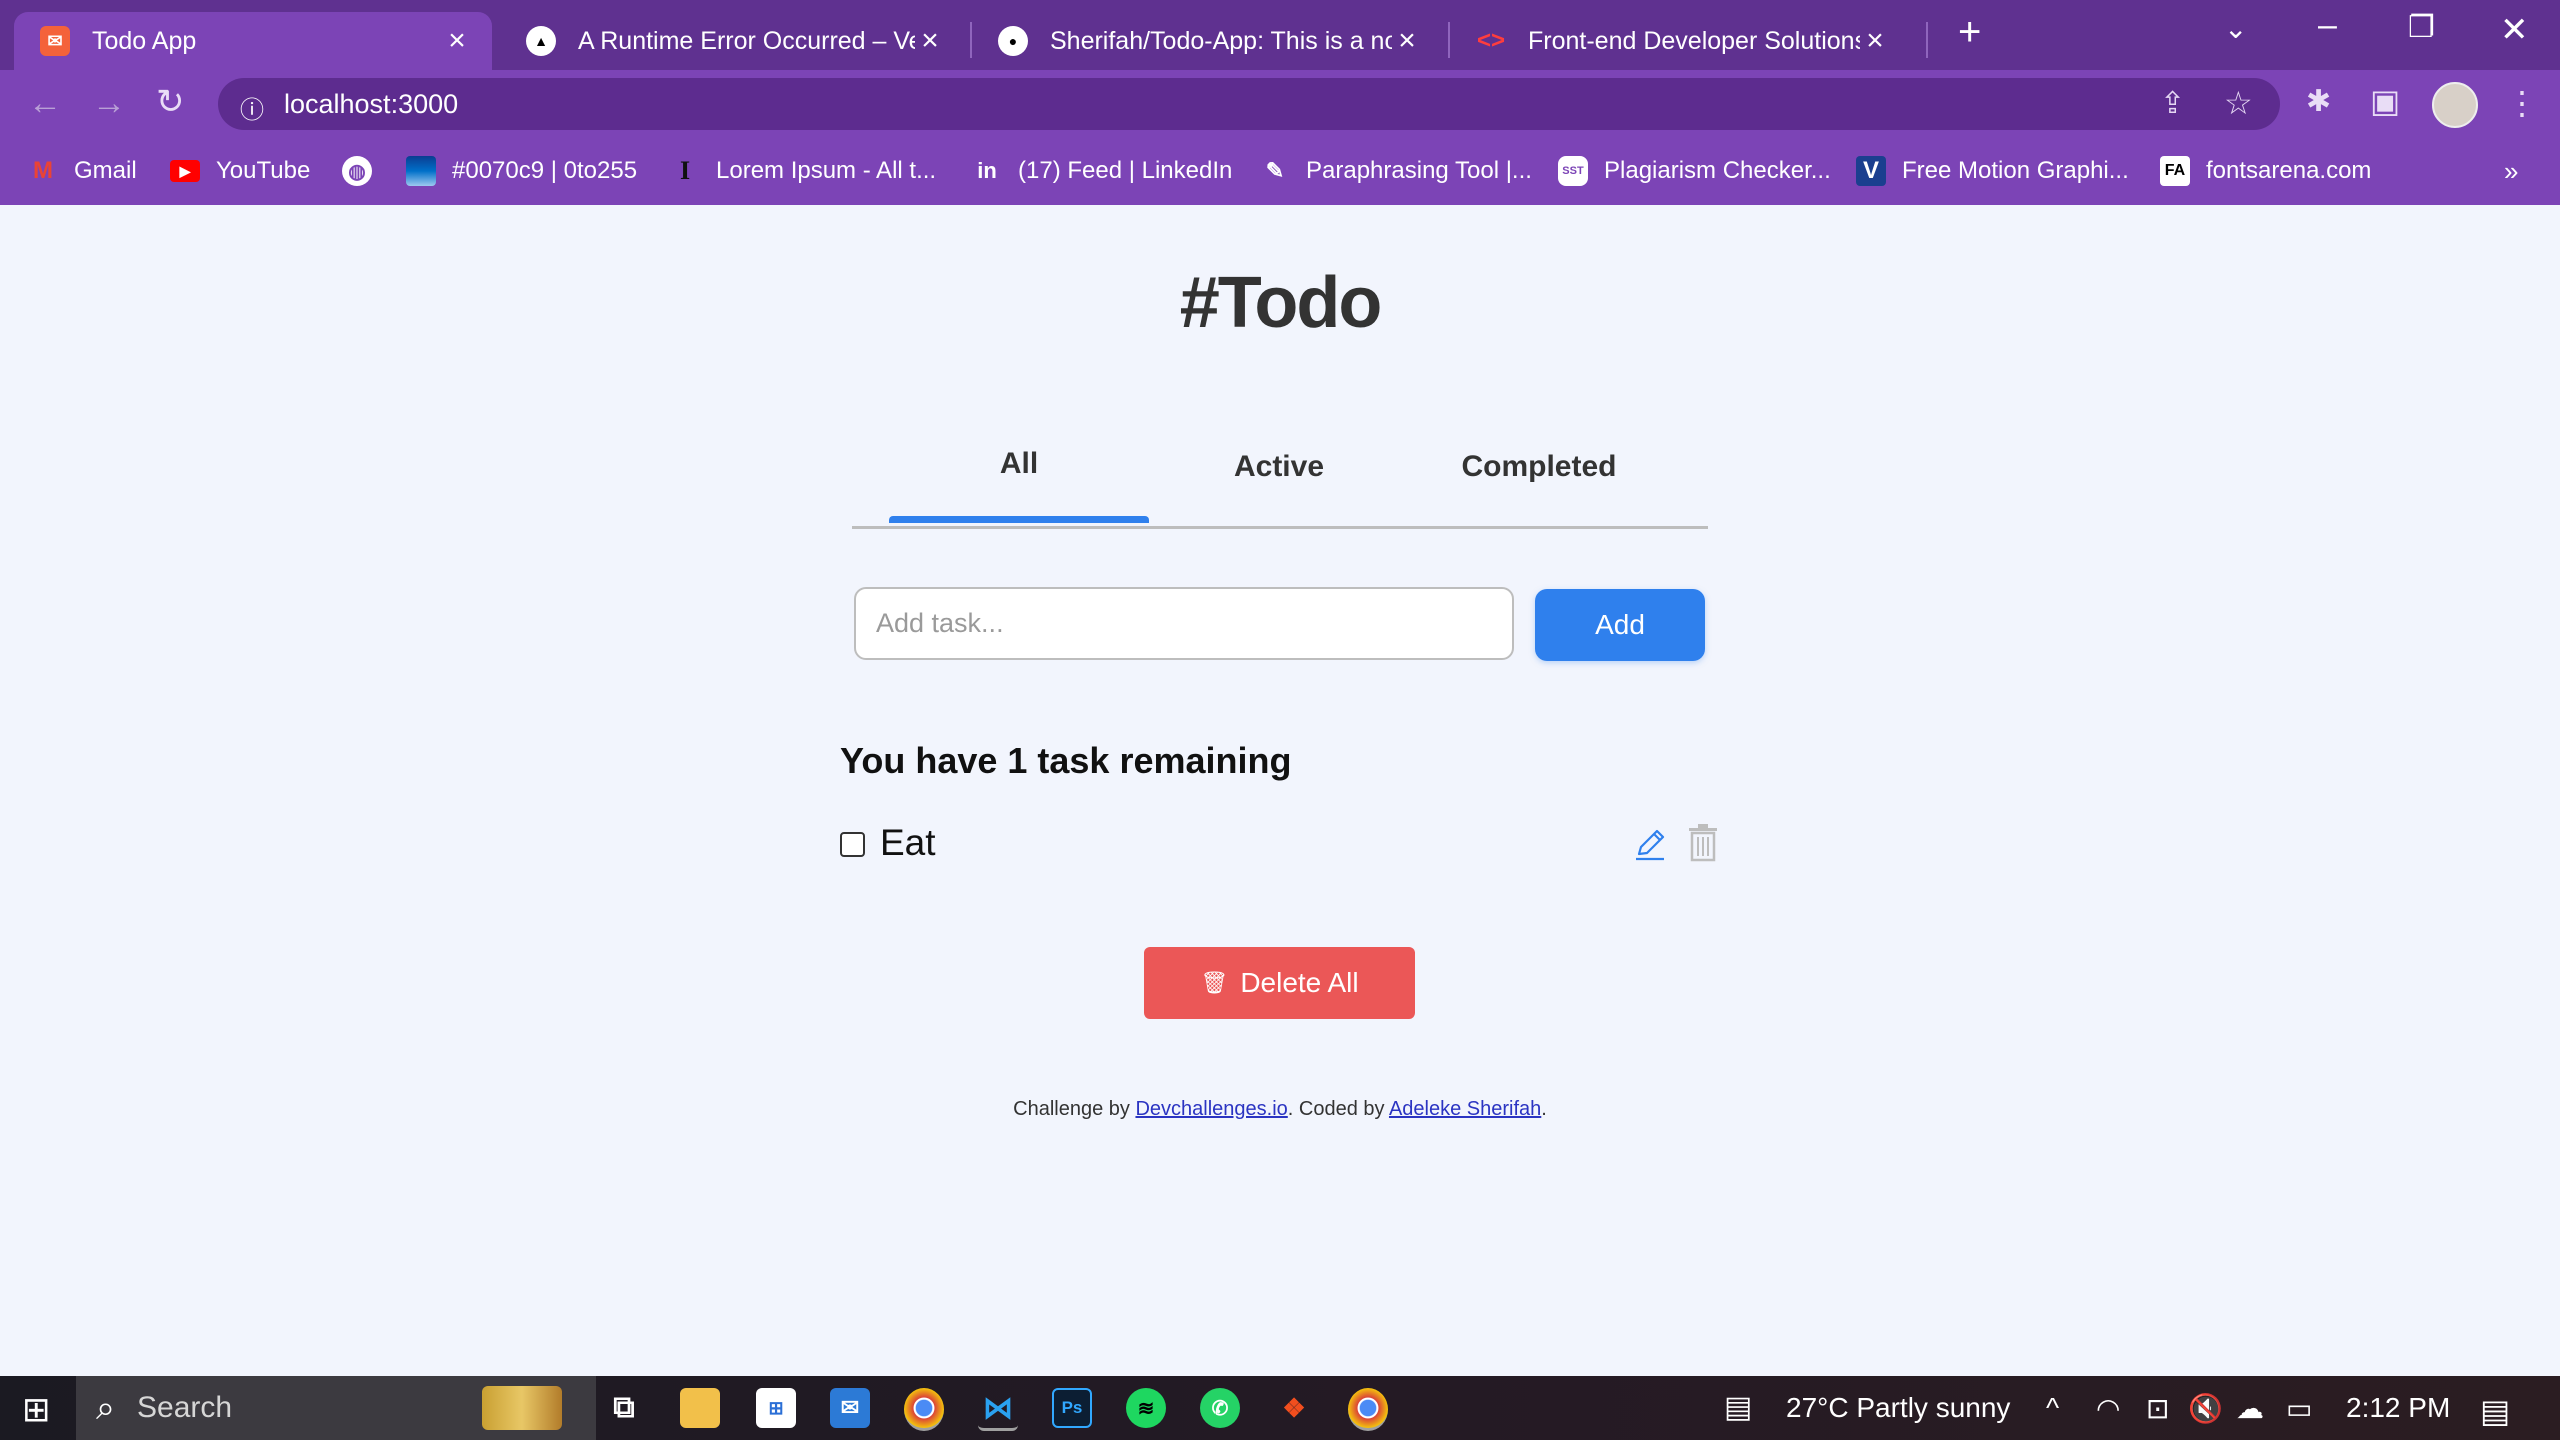 This screenshot has width=2560, height=1440. What do you see at coordinates (776, 1408) in the screenshot?
I see `microsoft-store-icon: ⊞` at bounding box center [776, 1408].